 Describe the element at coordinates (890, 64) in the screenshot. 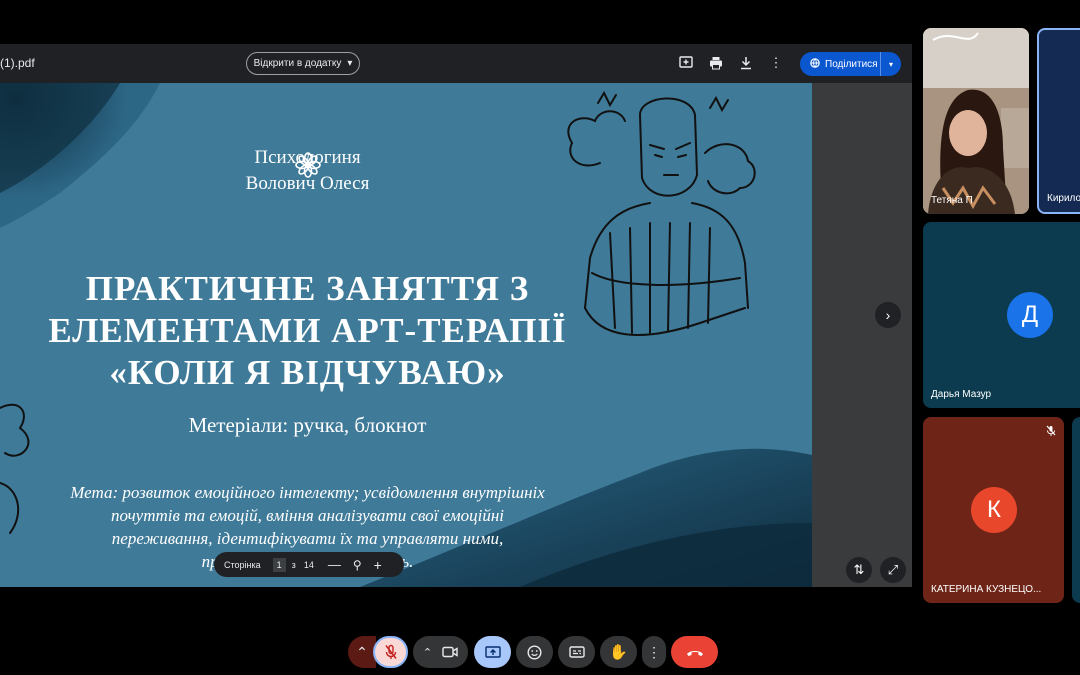

I see `share-dropdown-icon: ▾` at that location.